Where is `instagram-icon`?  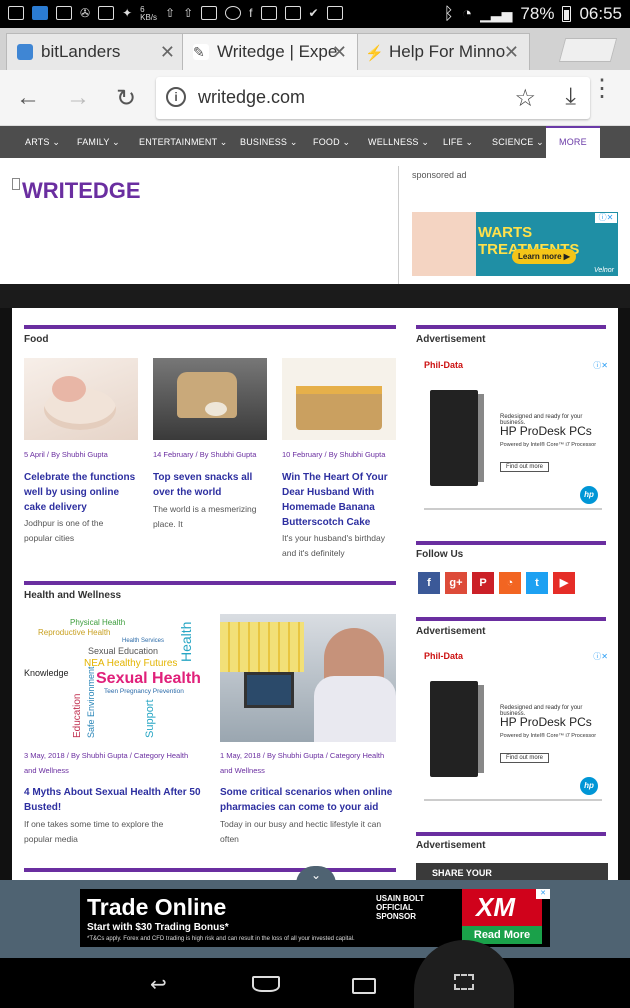 instagram-icon is located at coordinates (209, 13).